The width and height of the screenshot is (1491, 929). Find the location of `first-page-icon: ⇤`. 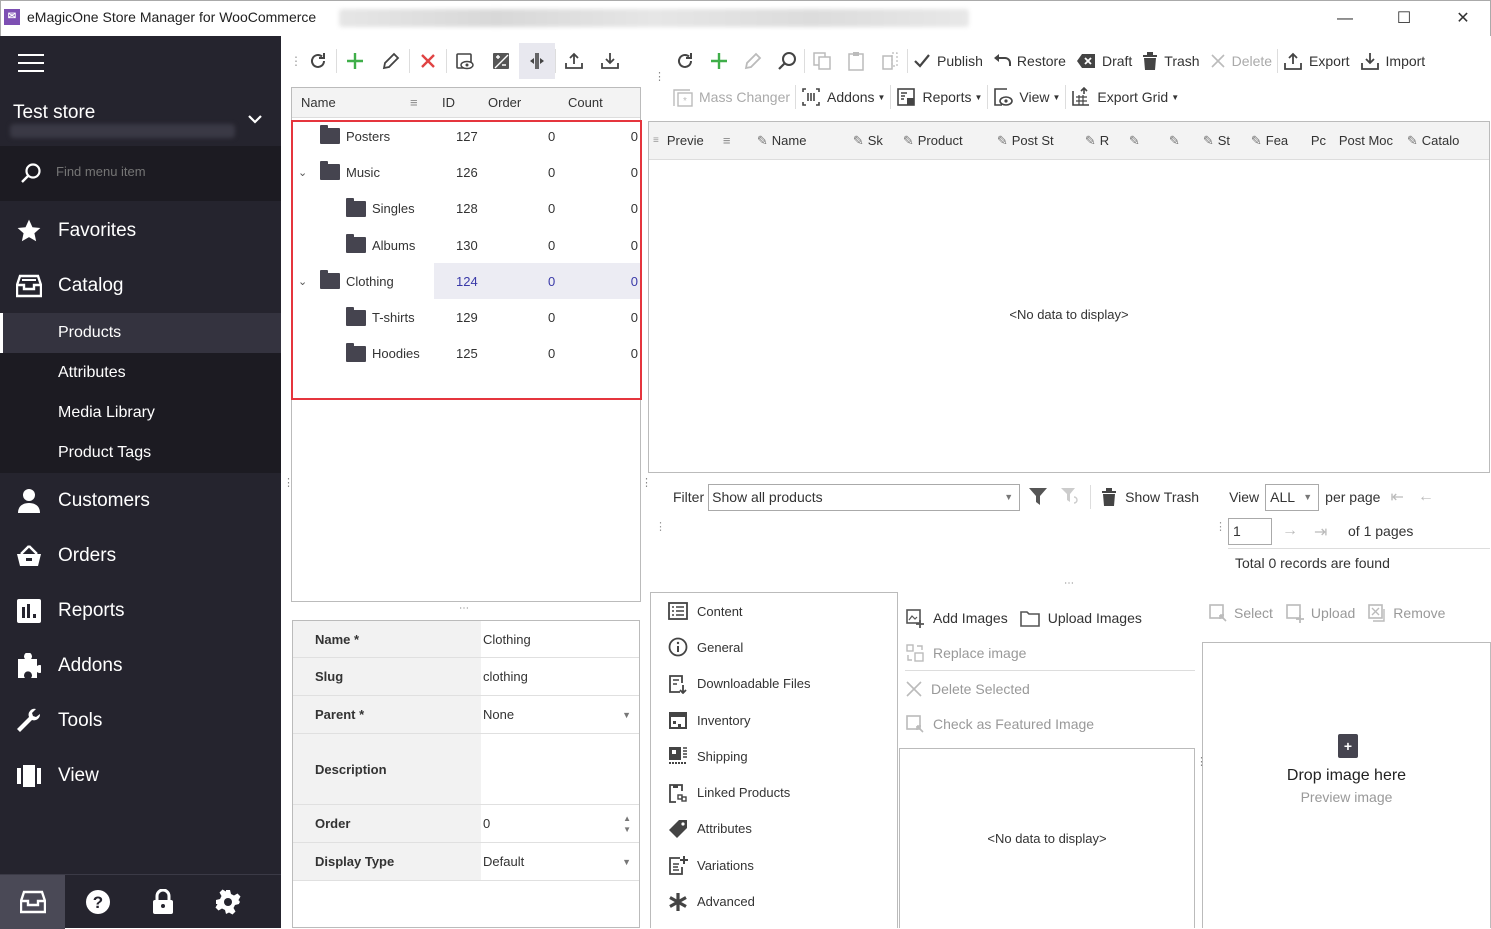

first-page-icon: ⇤ is located at coordinates (1396, 497).